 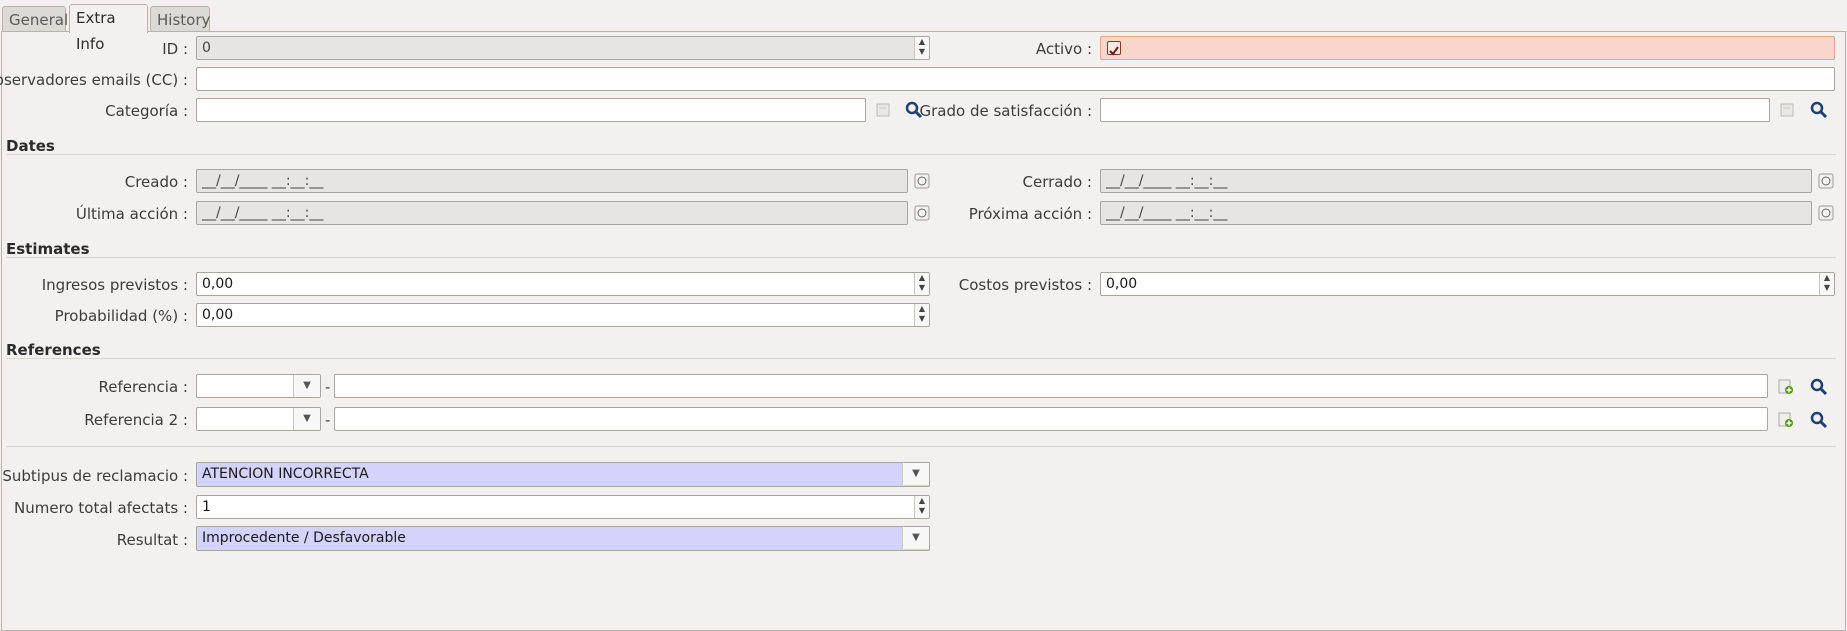 I want to click on subtipus-label: Subtipus de reclamacio :, so click(x=95, y=476).